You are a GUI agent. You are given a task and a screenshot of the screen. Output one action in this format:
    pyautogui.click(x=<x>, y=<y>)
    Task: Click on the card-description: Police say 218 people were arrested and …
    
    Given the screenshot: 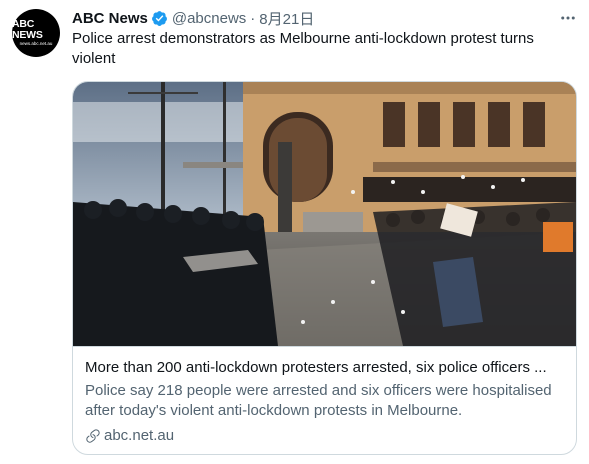 What is the action you would take?
    pyautogui.click(x=318, y=400)
    